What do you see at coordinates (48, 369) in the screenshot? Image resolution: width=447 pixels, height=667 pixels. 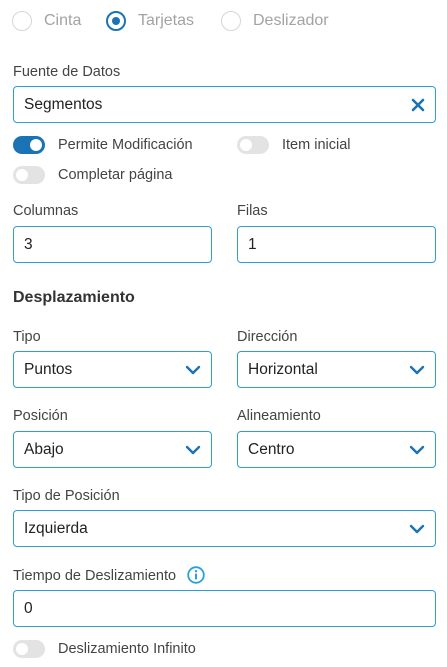 I see `type-value: Puntos` at bounding box center [48, 369].